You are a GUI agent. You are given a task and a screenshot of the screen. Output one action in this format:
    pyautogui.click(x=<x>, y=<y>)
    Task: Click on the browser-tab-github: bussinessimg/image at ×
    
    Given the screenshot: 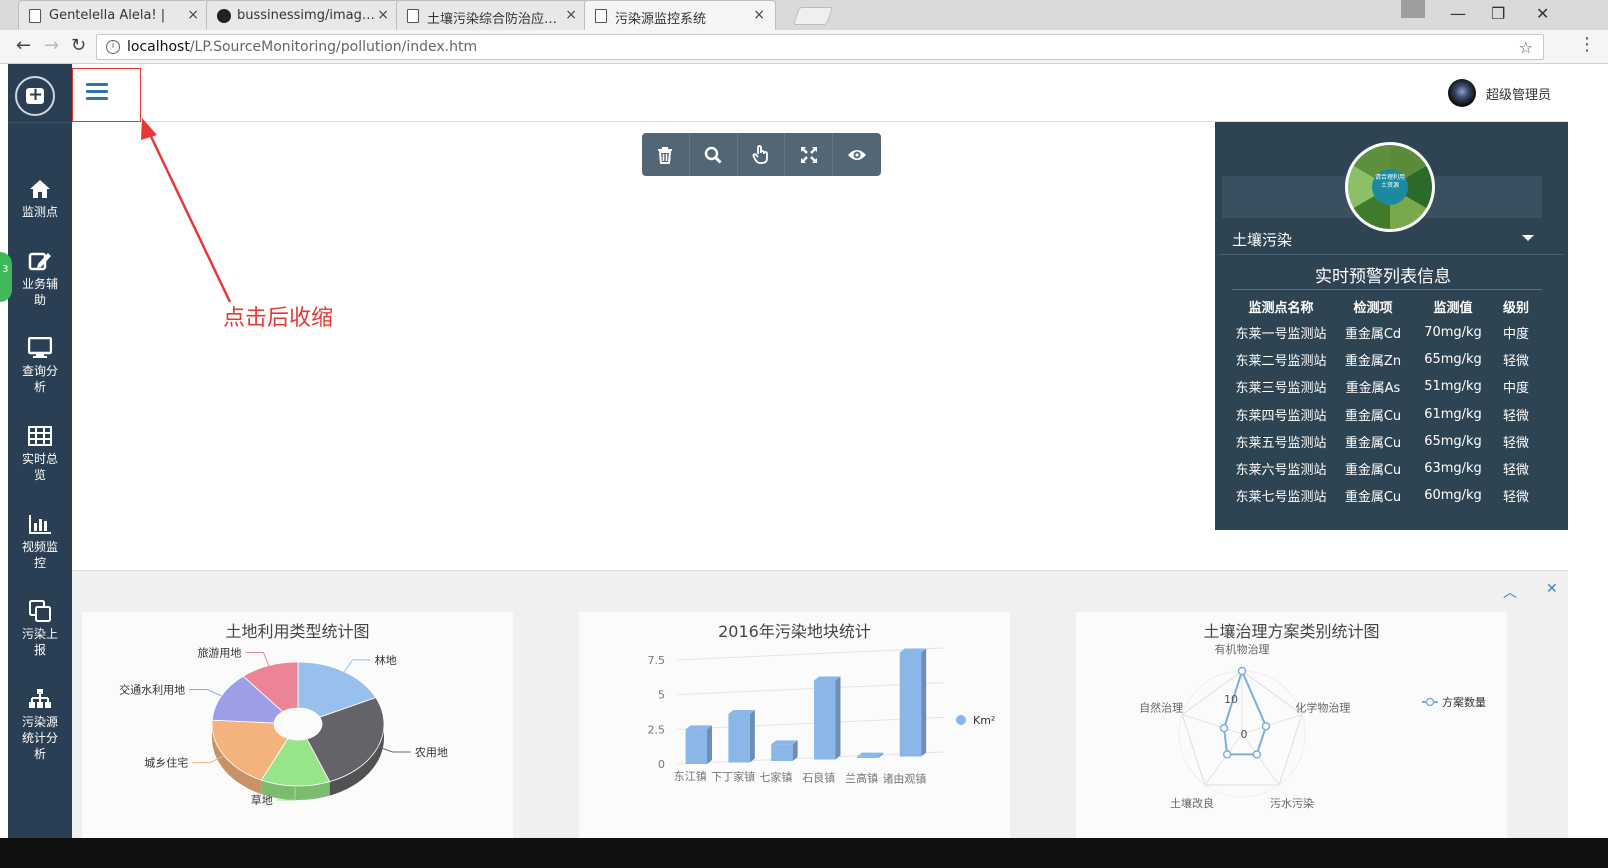 What is the action you would take?
    pyautogui.click(x=303, y=15)
    